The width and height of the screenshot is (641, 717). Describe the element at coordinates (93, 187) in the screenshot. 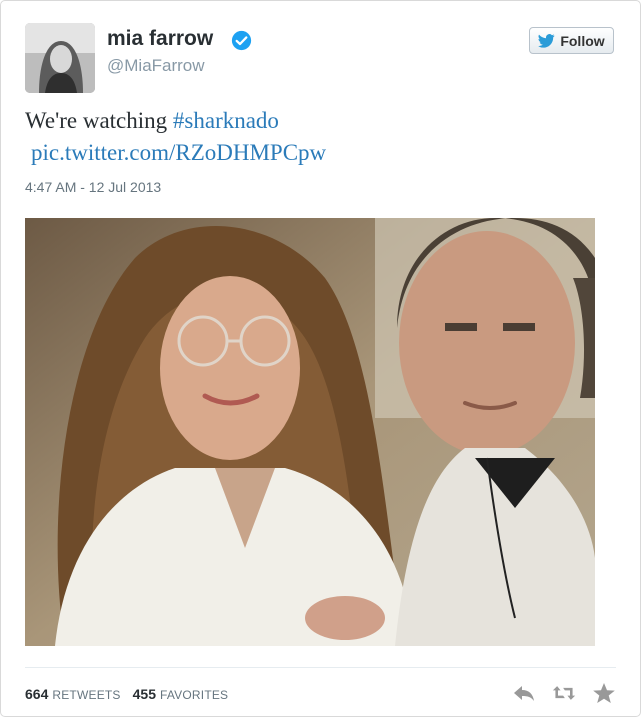

I see `tweet-timestamp: 4:47 AM - 12 Jul 2013` at that location.